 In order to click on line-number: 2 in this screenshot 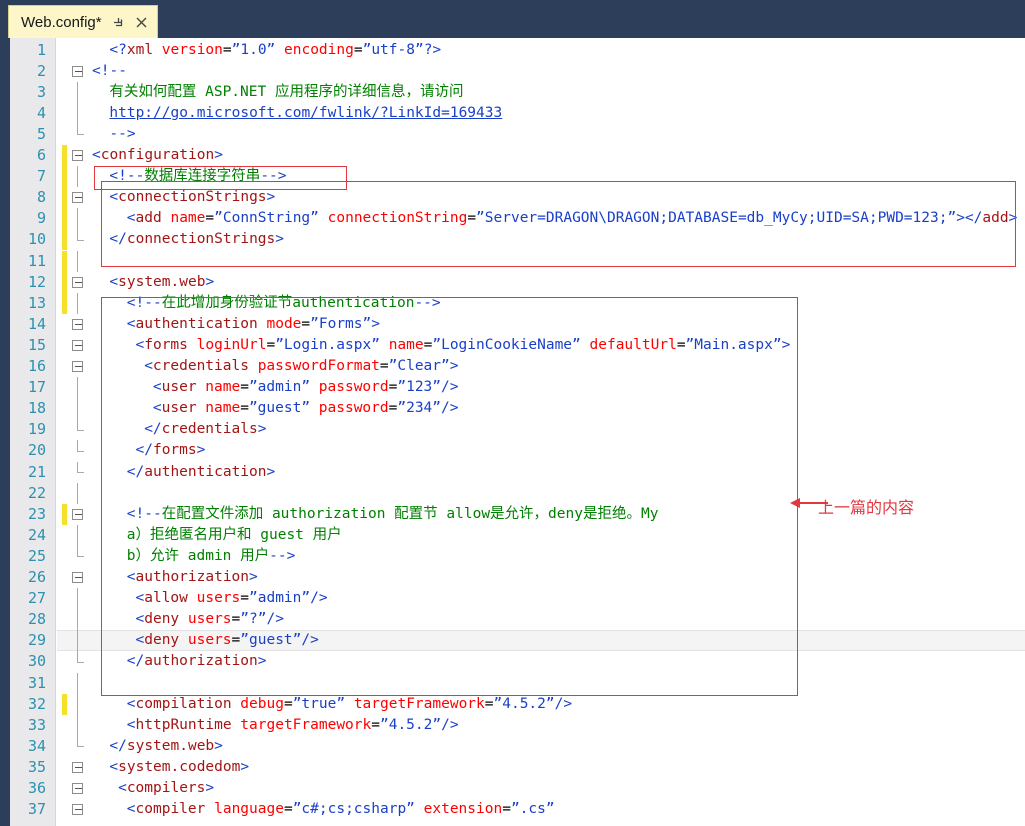, I will do `click(41, 70)`.